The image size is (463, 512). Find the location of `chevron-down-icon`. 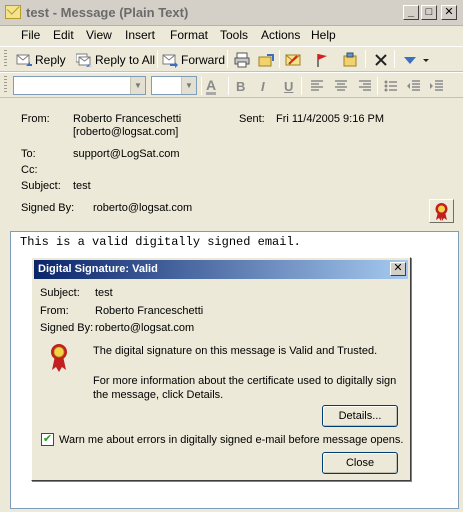

chevron-down-icon is located at coordinates (426, 60).